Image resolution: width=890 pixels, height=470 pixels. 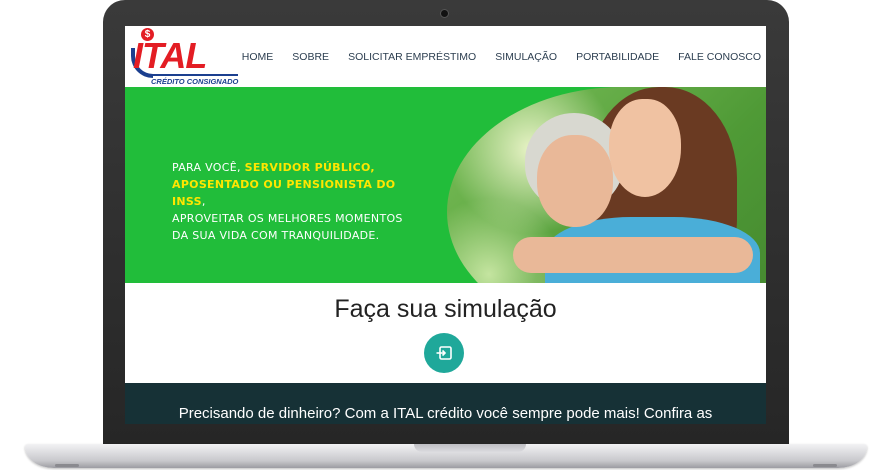 What do you see at coordinates (470, 448) in the screenshot?
I see `laptop-opening-notch` at bounding box center [470, 448].